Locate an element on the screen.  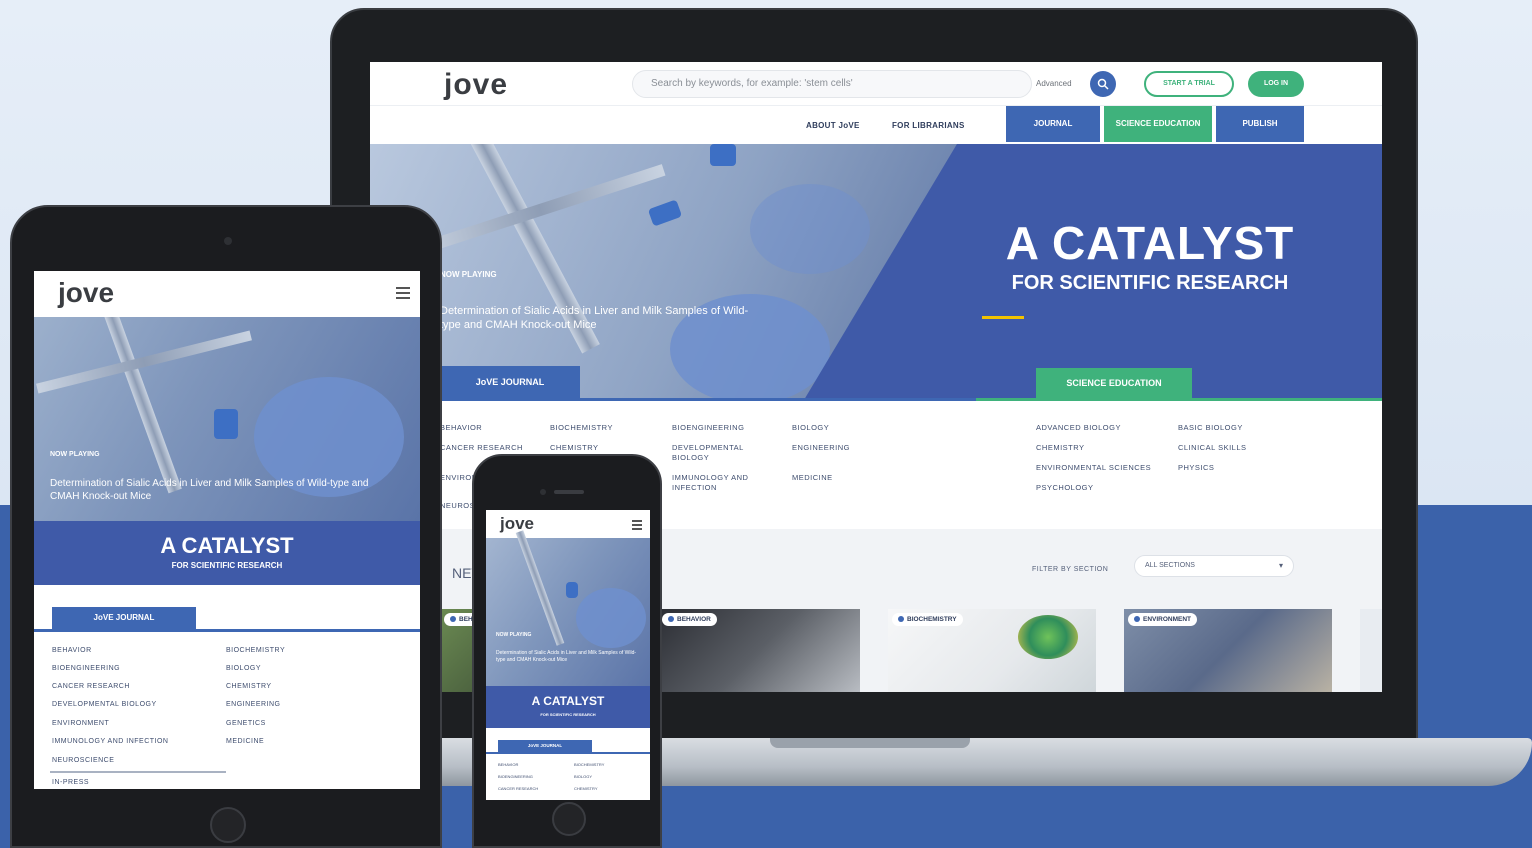
category-link: ENVIRONMENT is located at coordinates (80, 723).